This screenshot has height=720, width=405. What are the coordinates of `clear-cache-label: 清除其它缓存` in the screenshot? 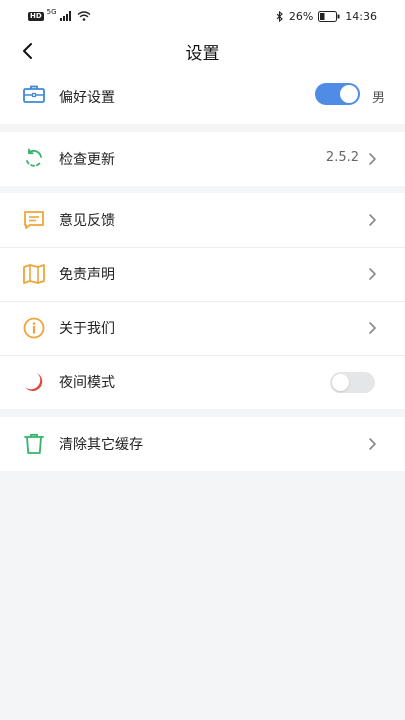 It's located at (101, 445).